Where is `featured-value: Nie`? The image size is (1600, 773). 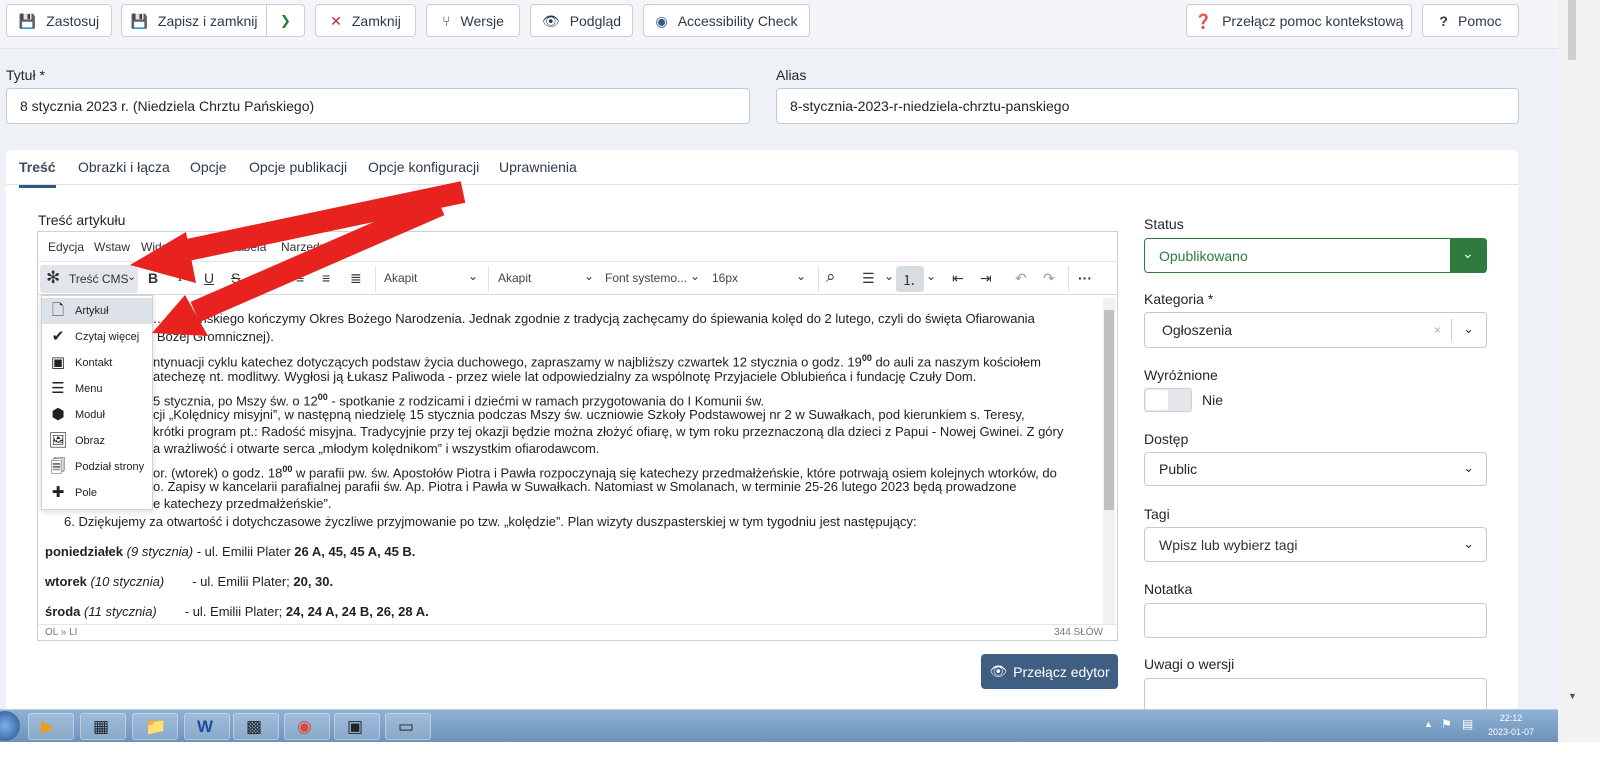 featured-value: Nie is located at coordinates (1213, 400).